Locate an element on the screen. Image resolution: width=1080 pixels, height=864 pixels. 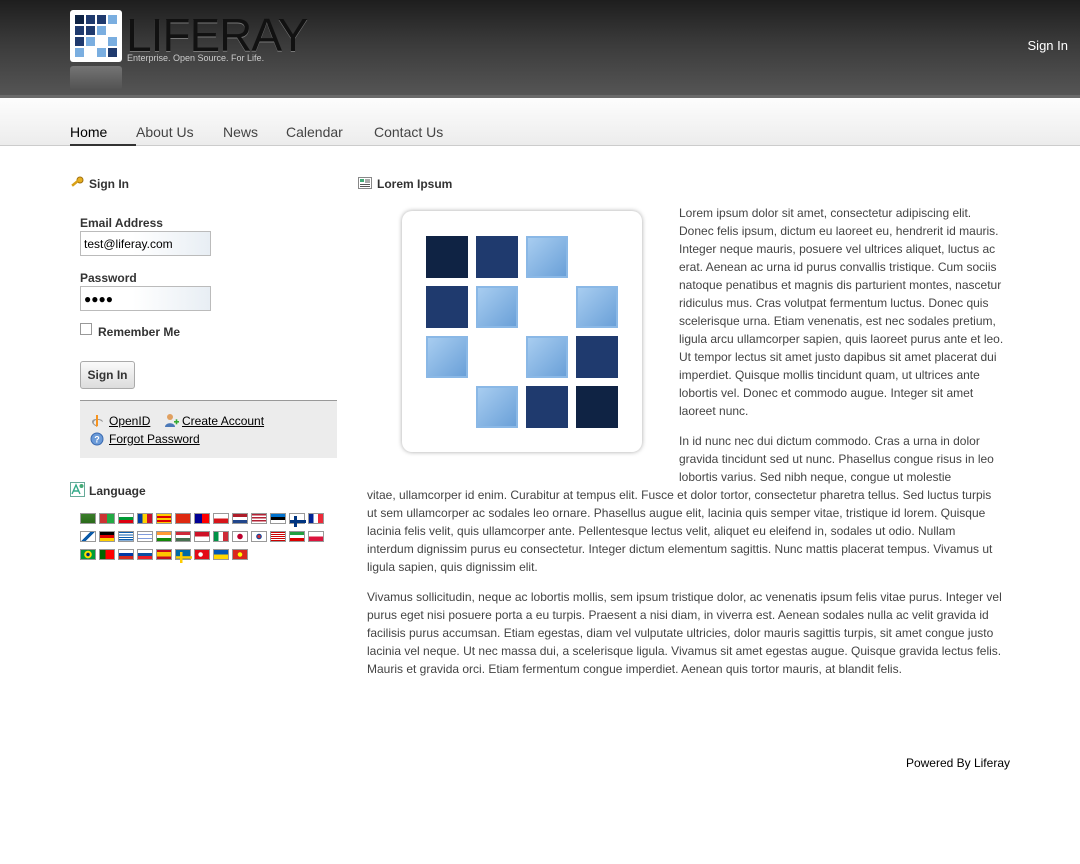
flag-english is located at coordinates (259, 518).